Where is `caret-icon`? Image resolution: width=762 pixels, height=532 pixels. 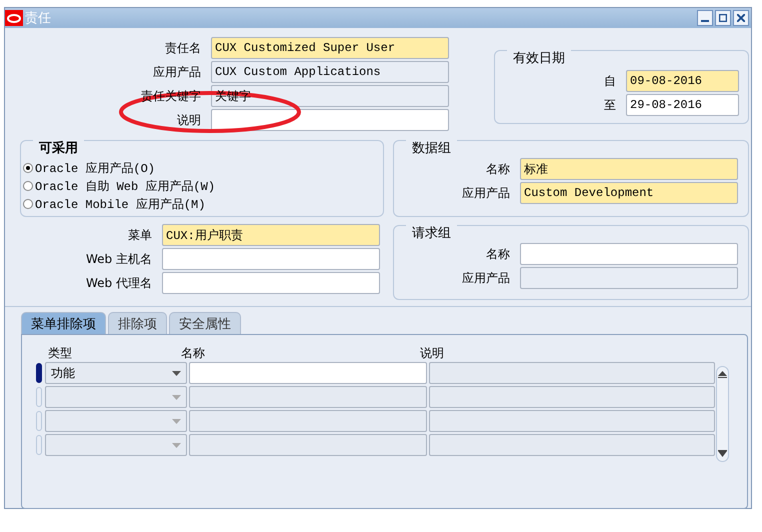
caret-icon is located at coordinates (176, 373).